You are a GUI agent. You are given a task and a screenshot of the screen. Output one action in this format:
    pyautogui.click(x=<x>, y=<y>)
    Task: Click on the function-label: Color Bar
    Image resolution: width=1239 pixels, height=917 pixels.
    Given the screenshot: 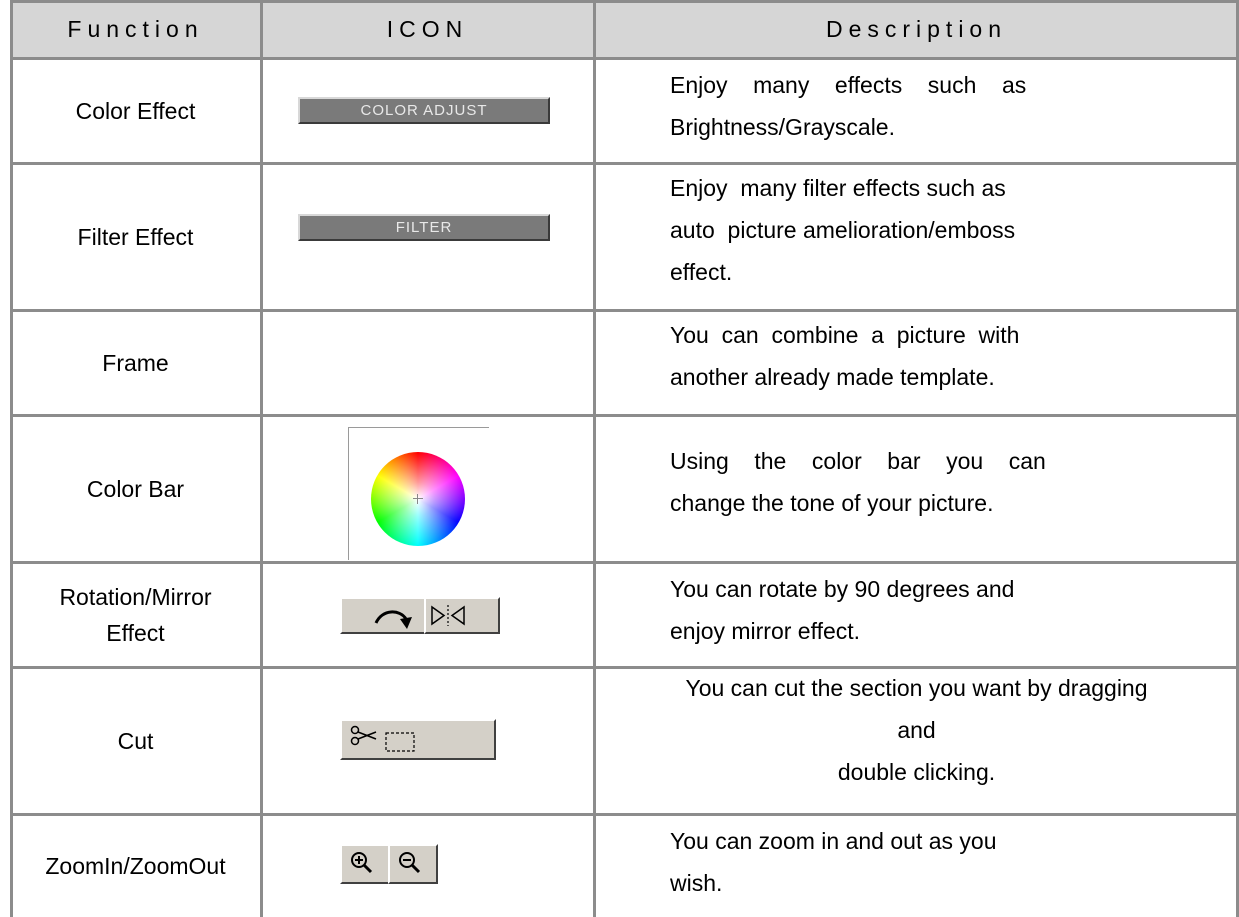 What is the action you would take?
    pyautogui.click(x=135, y=488)
    